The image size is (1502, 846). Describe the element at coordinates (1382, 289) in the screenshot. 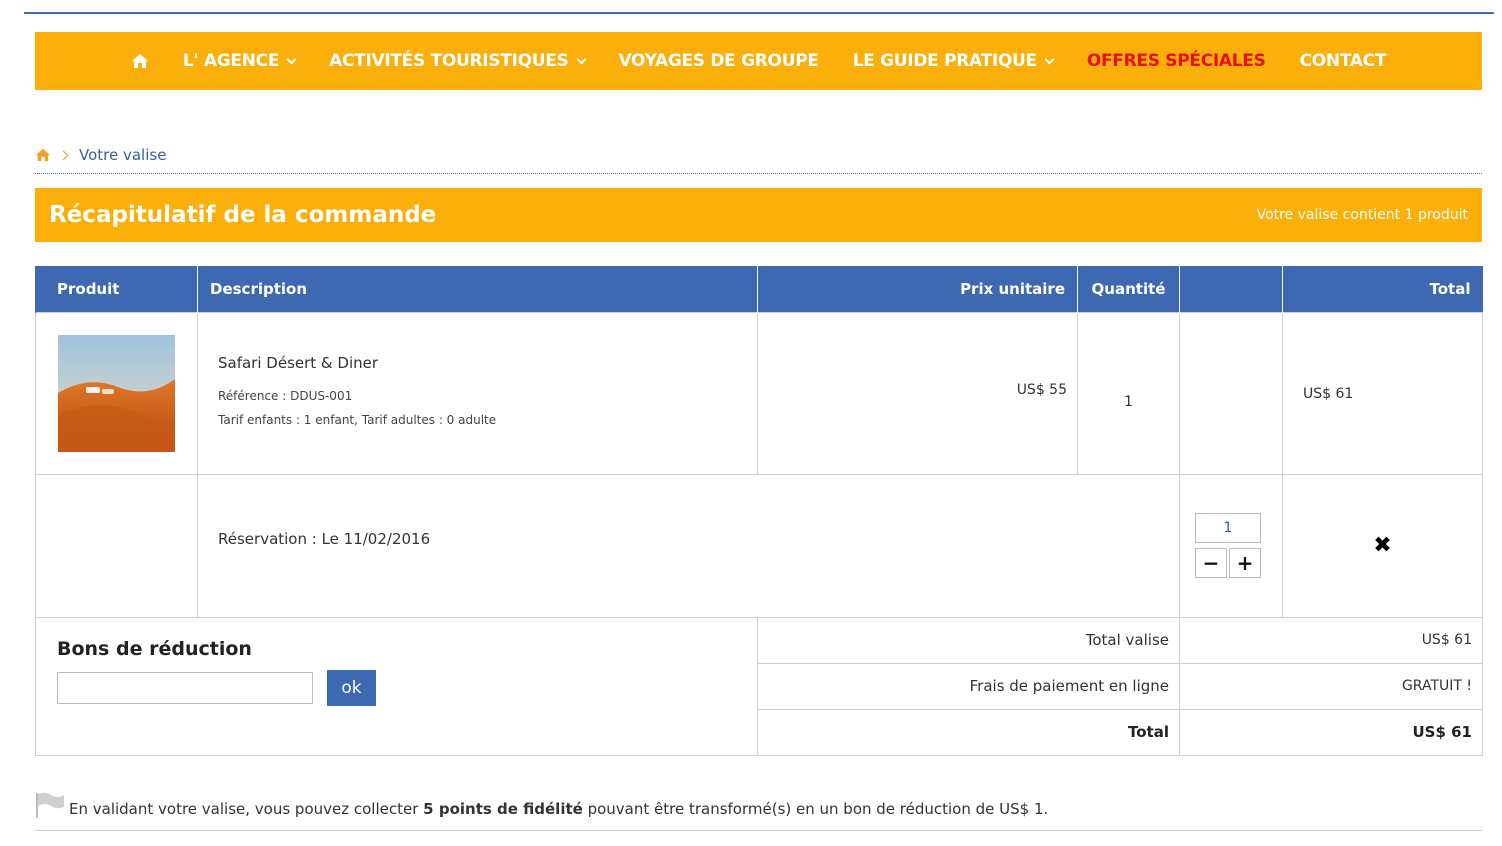

I see `col-header-total: Total` at that location.